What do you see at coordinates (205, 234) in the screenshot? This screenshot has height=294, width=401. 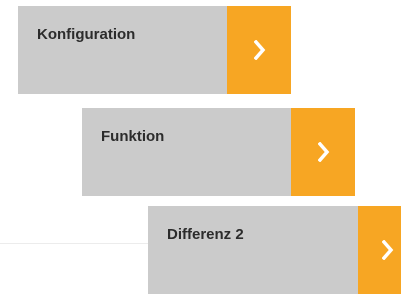 I see `nav-tile-label: Differenz 2` at bounding box center [205, 234].